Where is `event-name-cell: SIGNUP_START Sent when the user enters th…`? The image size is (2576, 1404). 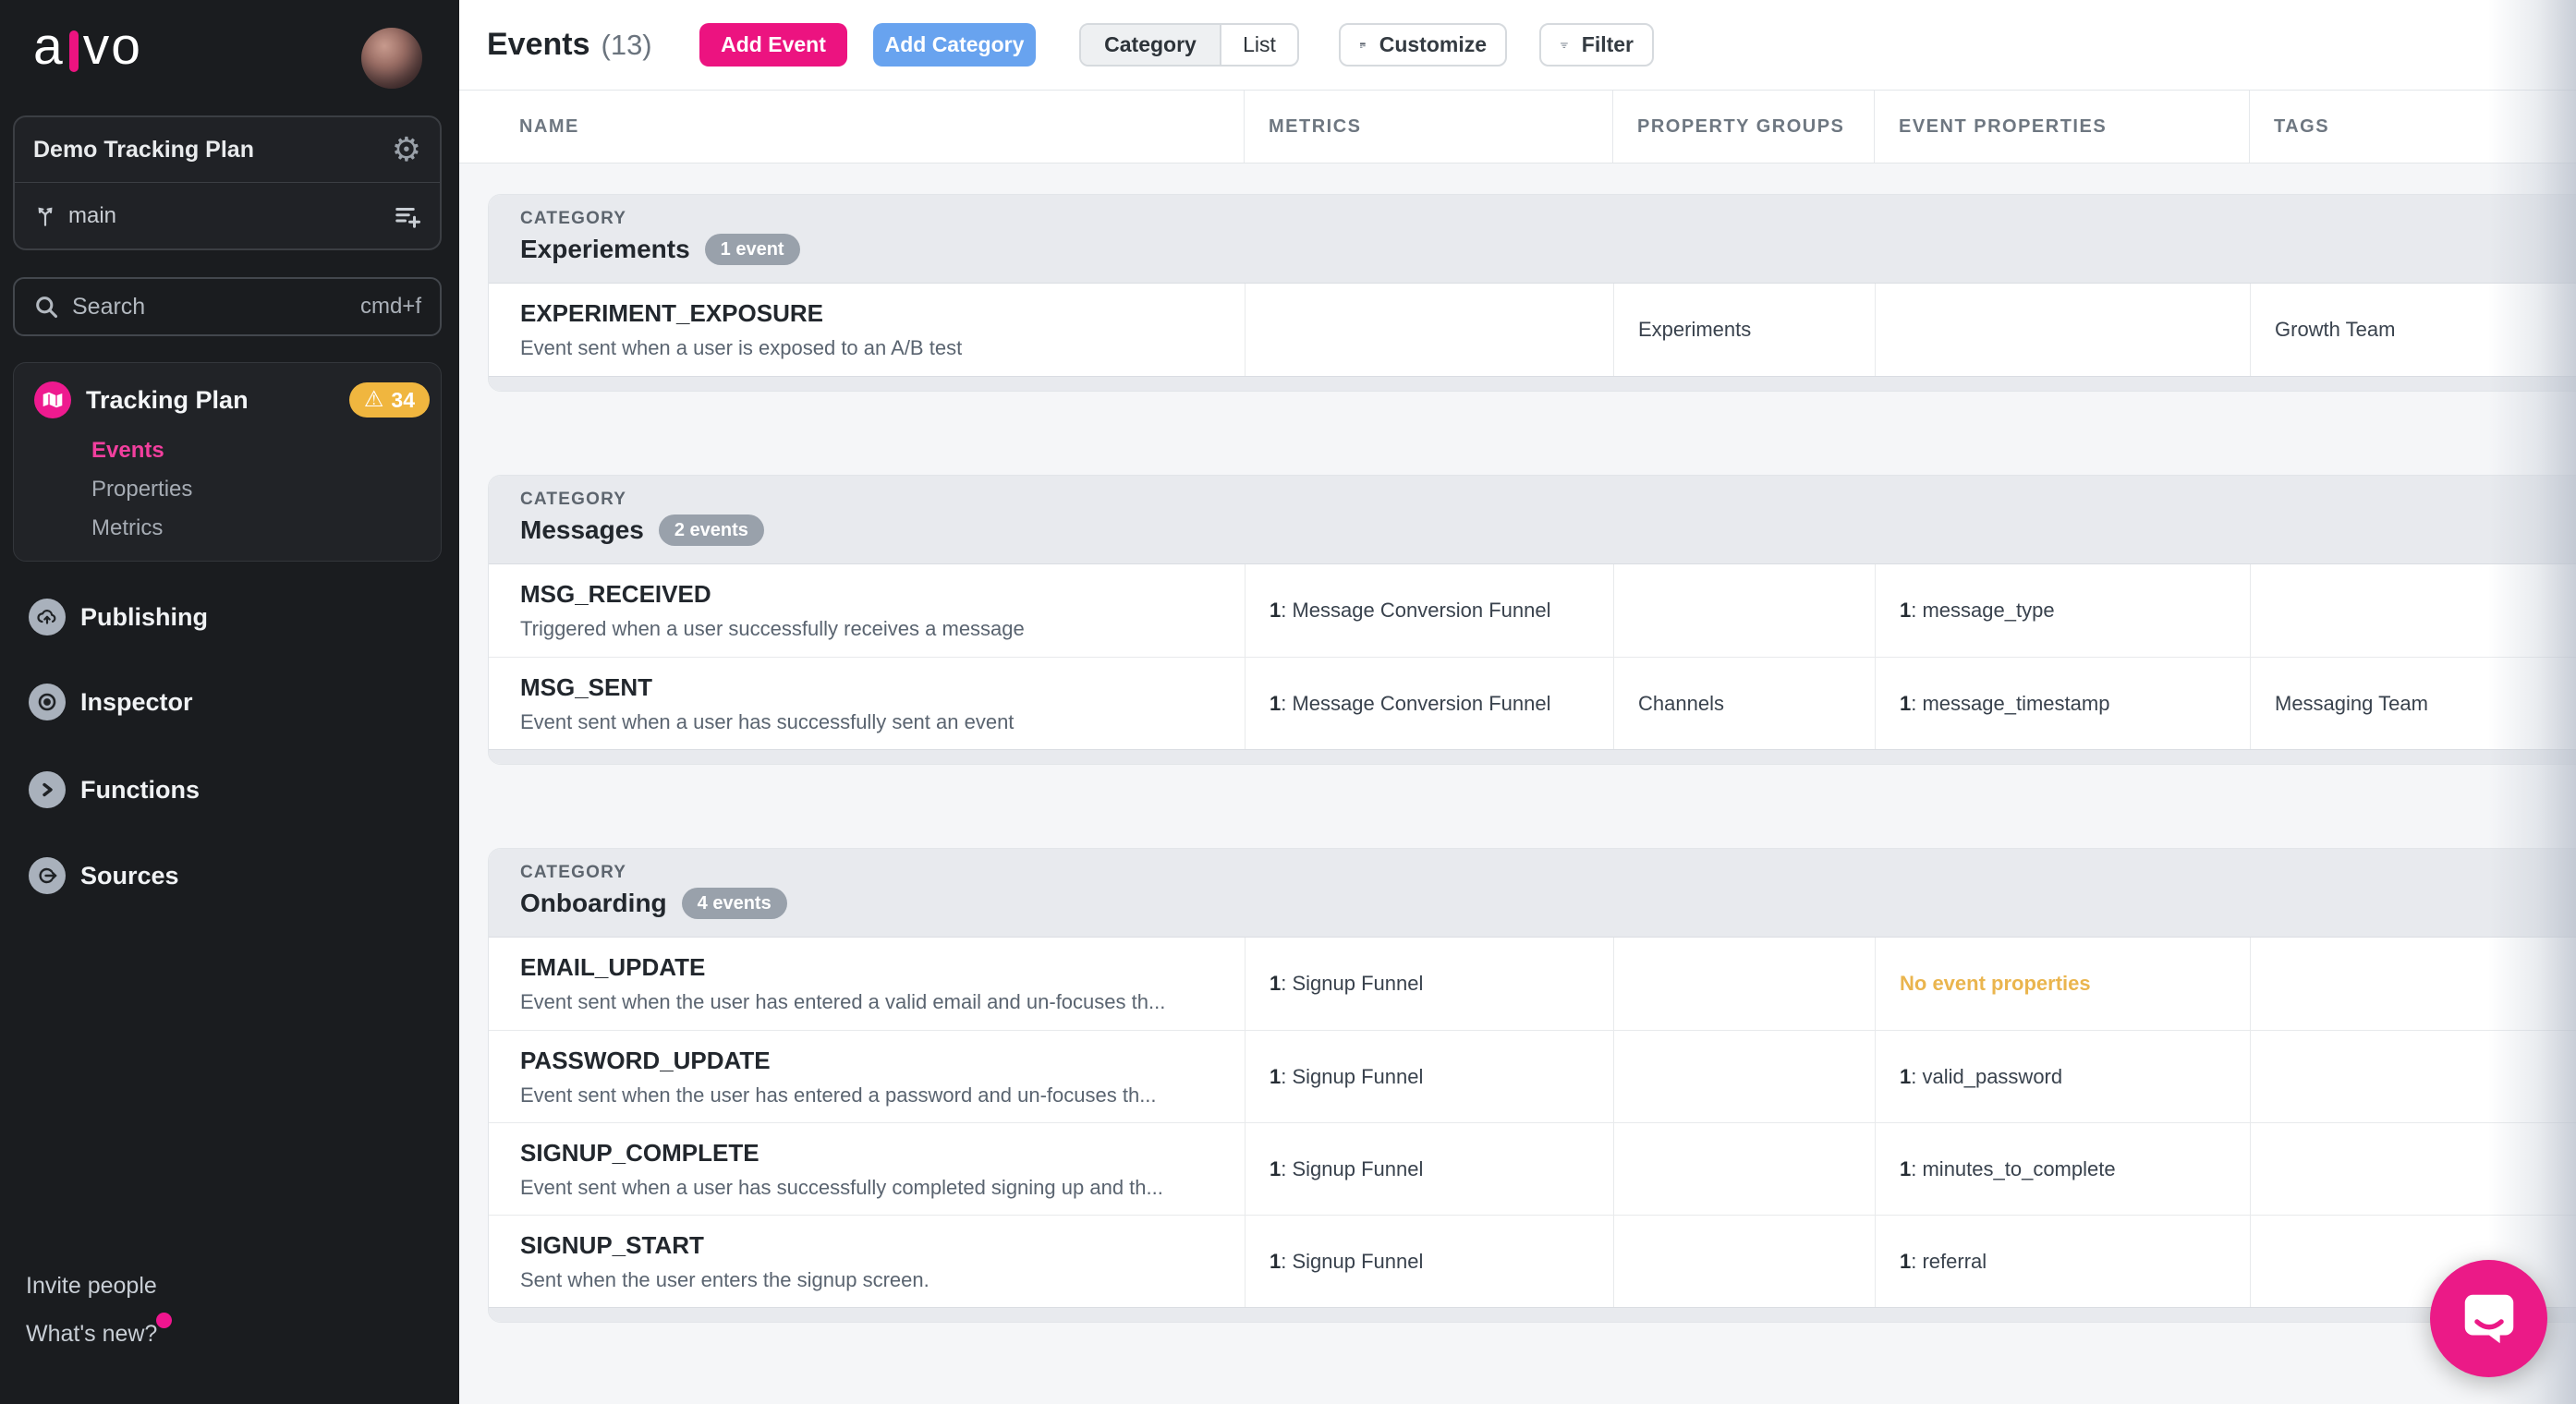 event-name-cell: SIGNUP_START Sent when the user enters th… is located at coordinates (867, 1261).